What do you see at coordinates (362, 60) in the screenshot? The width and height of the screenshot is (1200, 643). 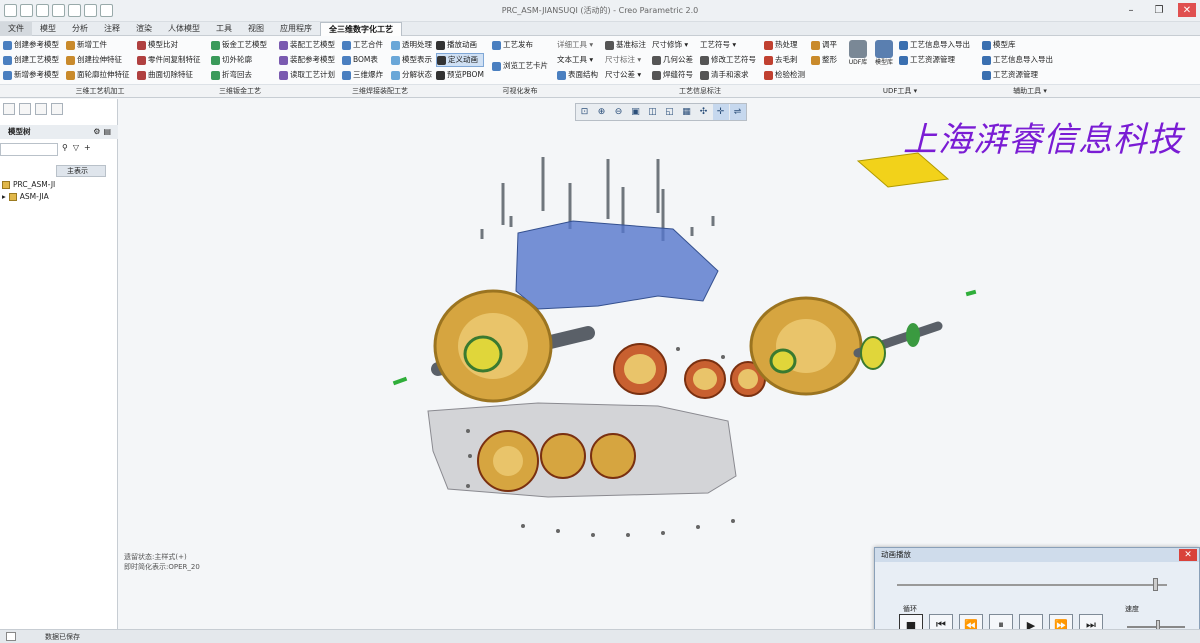 I see `bom-table-button: BOM表` at bounding box center [362, 60].